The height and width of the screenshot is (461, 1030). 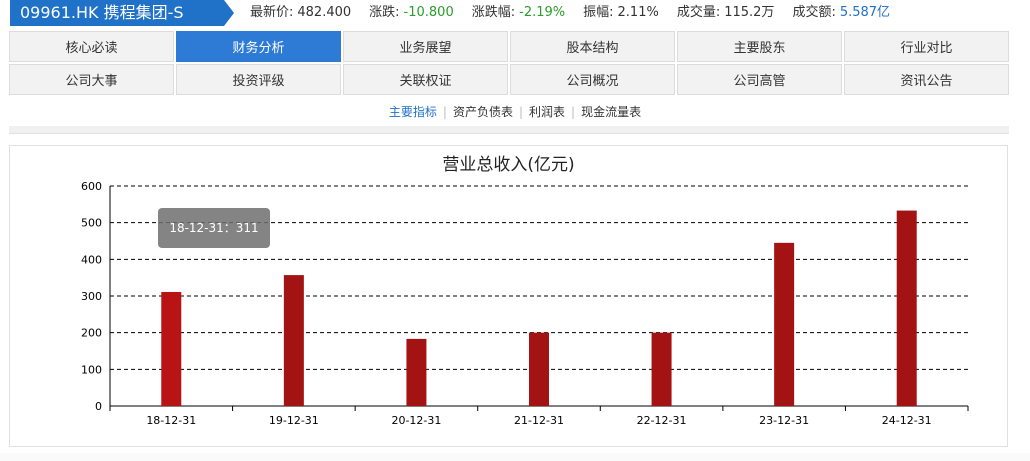 What do you see at coordinates (542, 12) in the screenshot?
I see `quote-field-value: -2.19%` at bounding box center [542, 12].